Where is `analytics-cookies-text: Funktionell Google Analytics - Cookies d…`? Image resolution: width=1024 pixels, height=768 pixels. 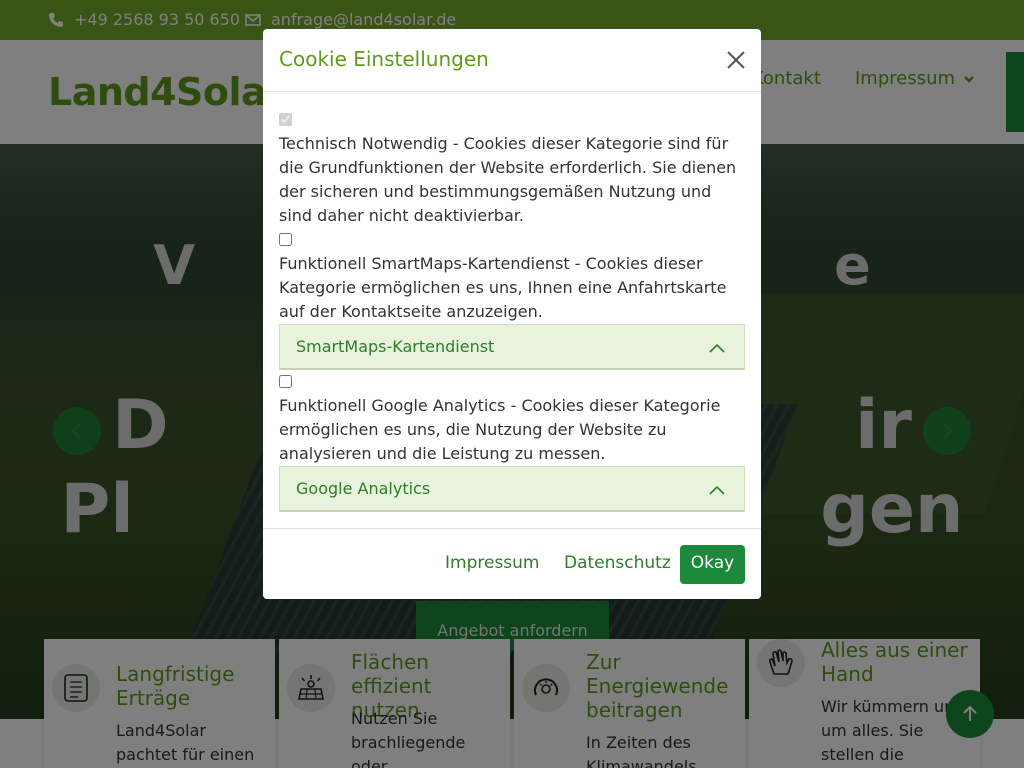 analytics-cookies-text: Funktionell Google Analytics - Cookies d… is located at coordinates (500, 429).